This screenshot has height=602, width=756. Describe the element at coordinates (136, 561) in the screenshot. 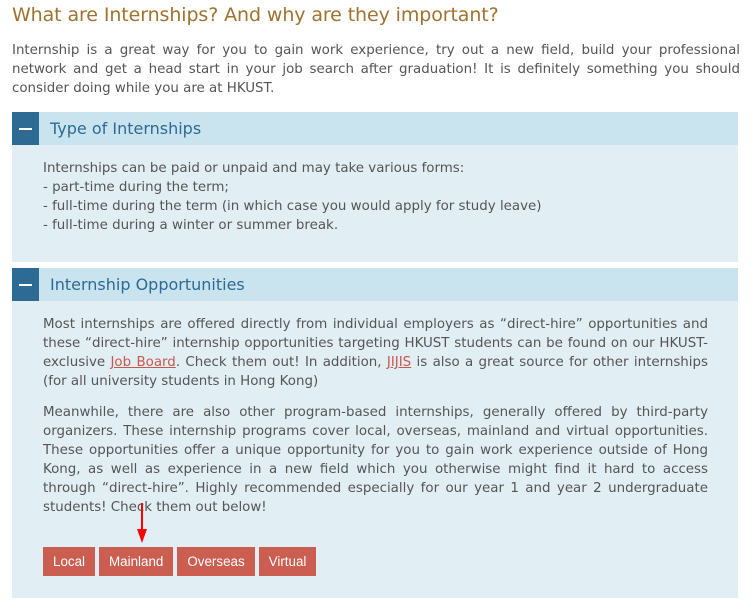

I see `mainland-button: Mainland` at that location.